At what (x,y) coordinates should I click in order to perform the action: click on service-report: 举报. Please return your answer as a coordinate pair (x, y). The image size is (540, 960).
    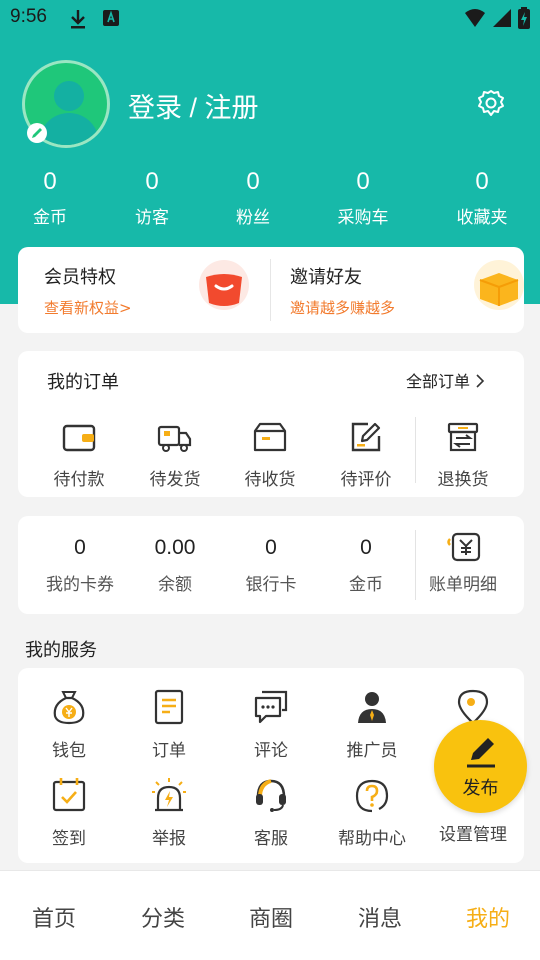
    Looking at the image, I should click on (169, 812).